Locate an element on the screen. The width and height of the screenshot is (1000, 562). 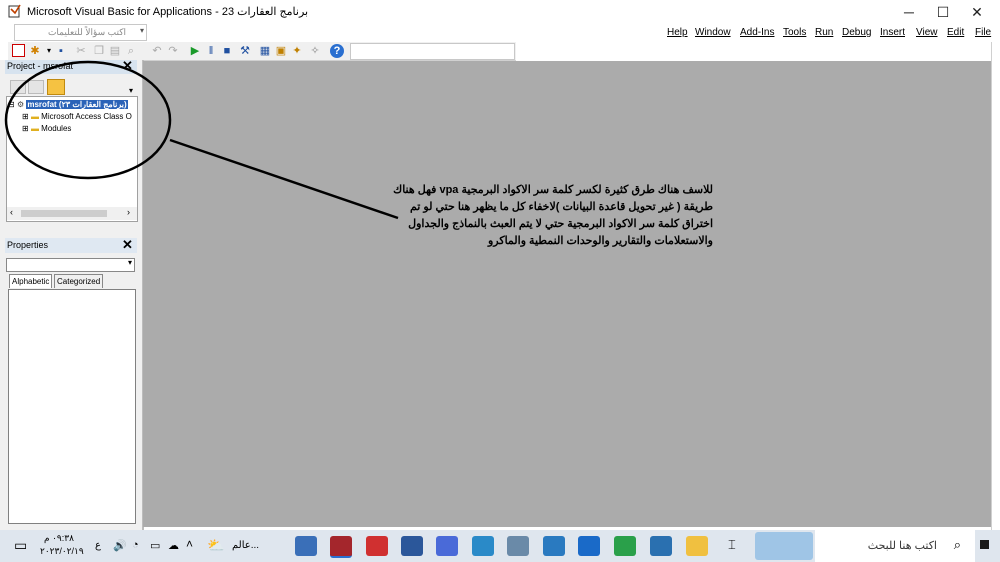
widgets-icon: ⌶ is located at coordinates (732, 545).